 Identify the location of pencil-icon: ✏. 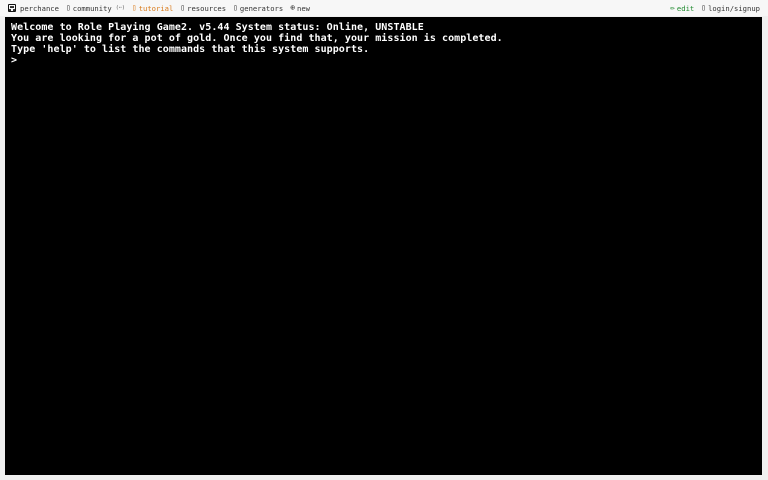
(672, 7).